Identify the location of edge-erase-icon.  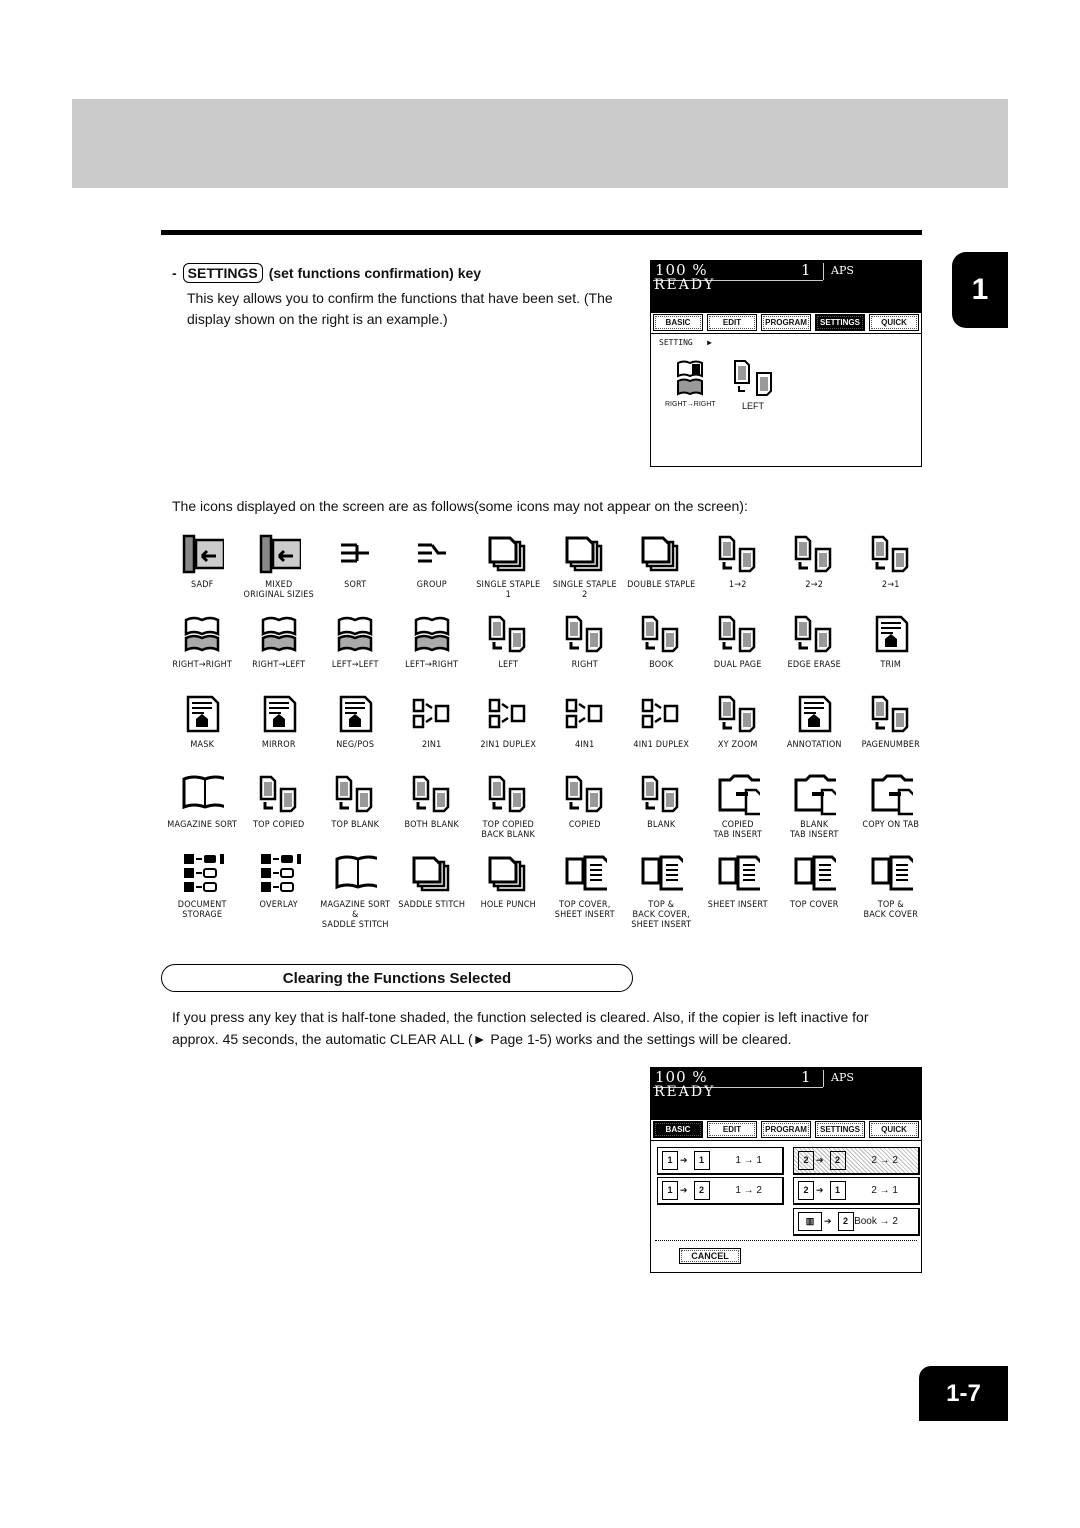
(814, 634).